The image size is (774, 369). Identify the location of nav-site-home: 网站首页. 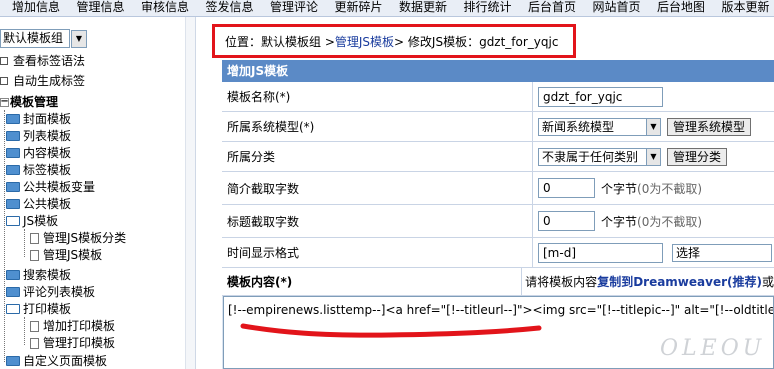
(613, 8).